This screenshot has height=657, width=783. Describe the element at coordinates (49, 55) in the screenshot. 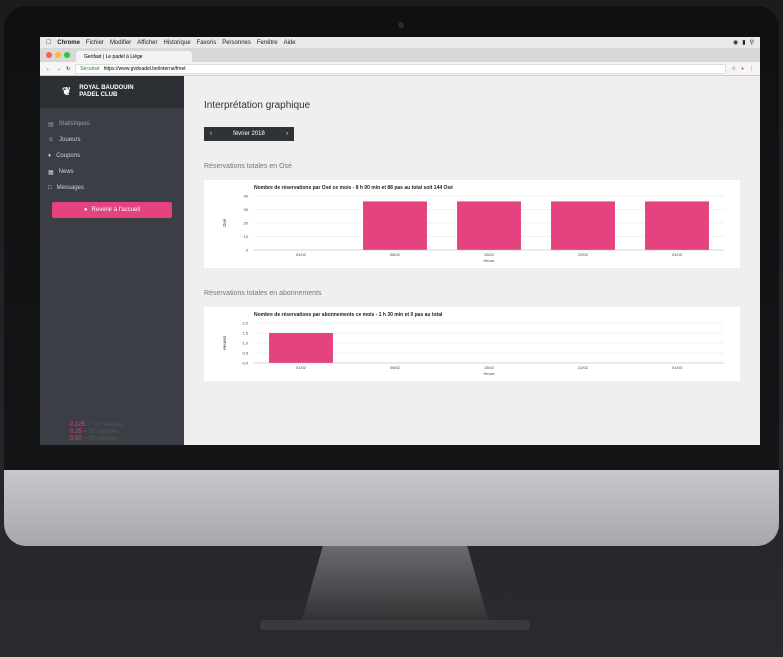

I see `close-window-icon` at that location.